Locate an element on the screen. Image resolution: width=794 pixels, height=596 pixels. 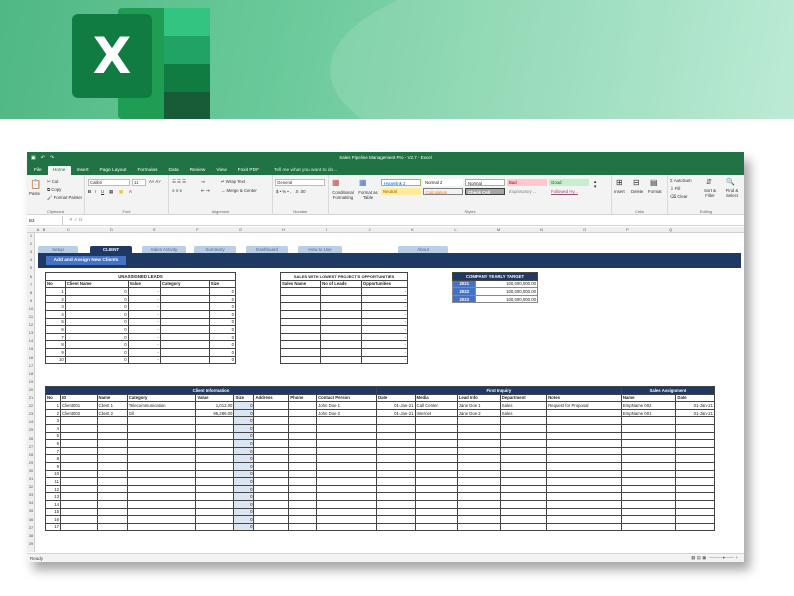
row-header-10: 10 is located at coordinates (31, 308).